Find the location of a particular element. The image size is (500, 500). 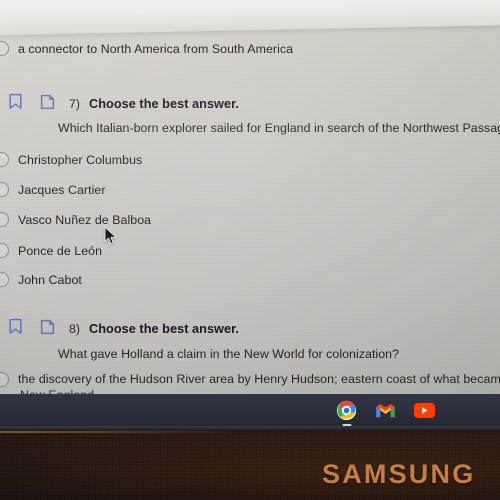

option-label: Christopher Columbus is located at coordinates (80, 159).